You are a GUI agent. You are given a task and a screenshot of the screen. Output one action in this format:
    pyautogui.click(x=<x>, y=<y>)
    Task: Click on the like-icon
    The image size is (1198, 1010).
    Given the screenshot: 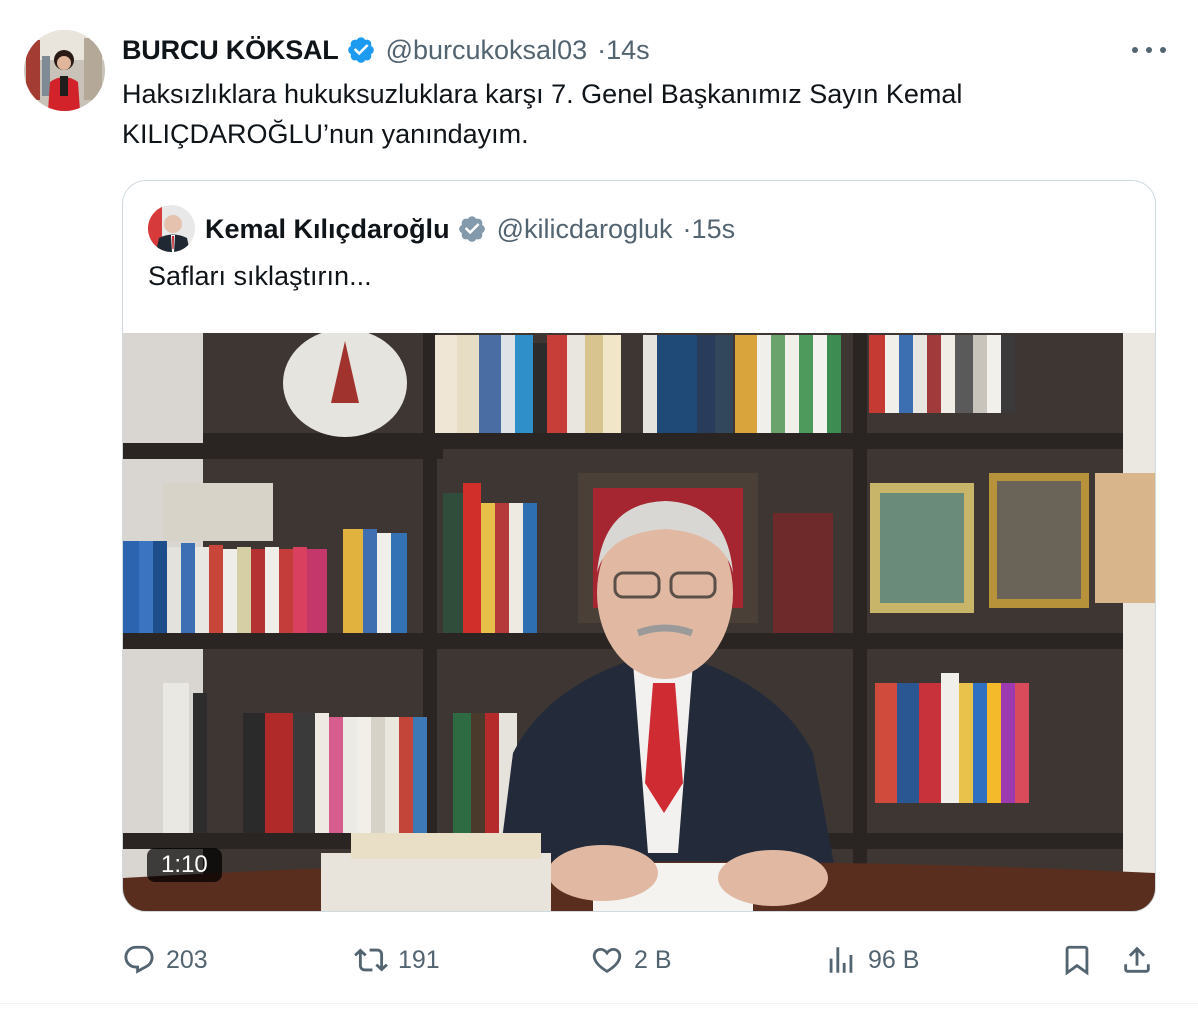 What is the action you would take?
    pyautogui.click(x=607, y=960)
    